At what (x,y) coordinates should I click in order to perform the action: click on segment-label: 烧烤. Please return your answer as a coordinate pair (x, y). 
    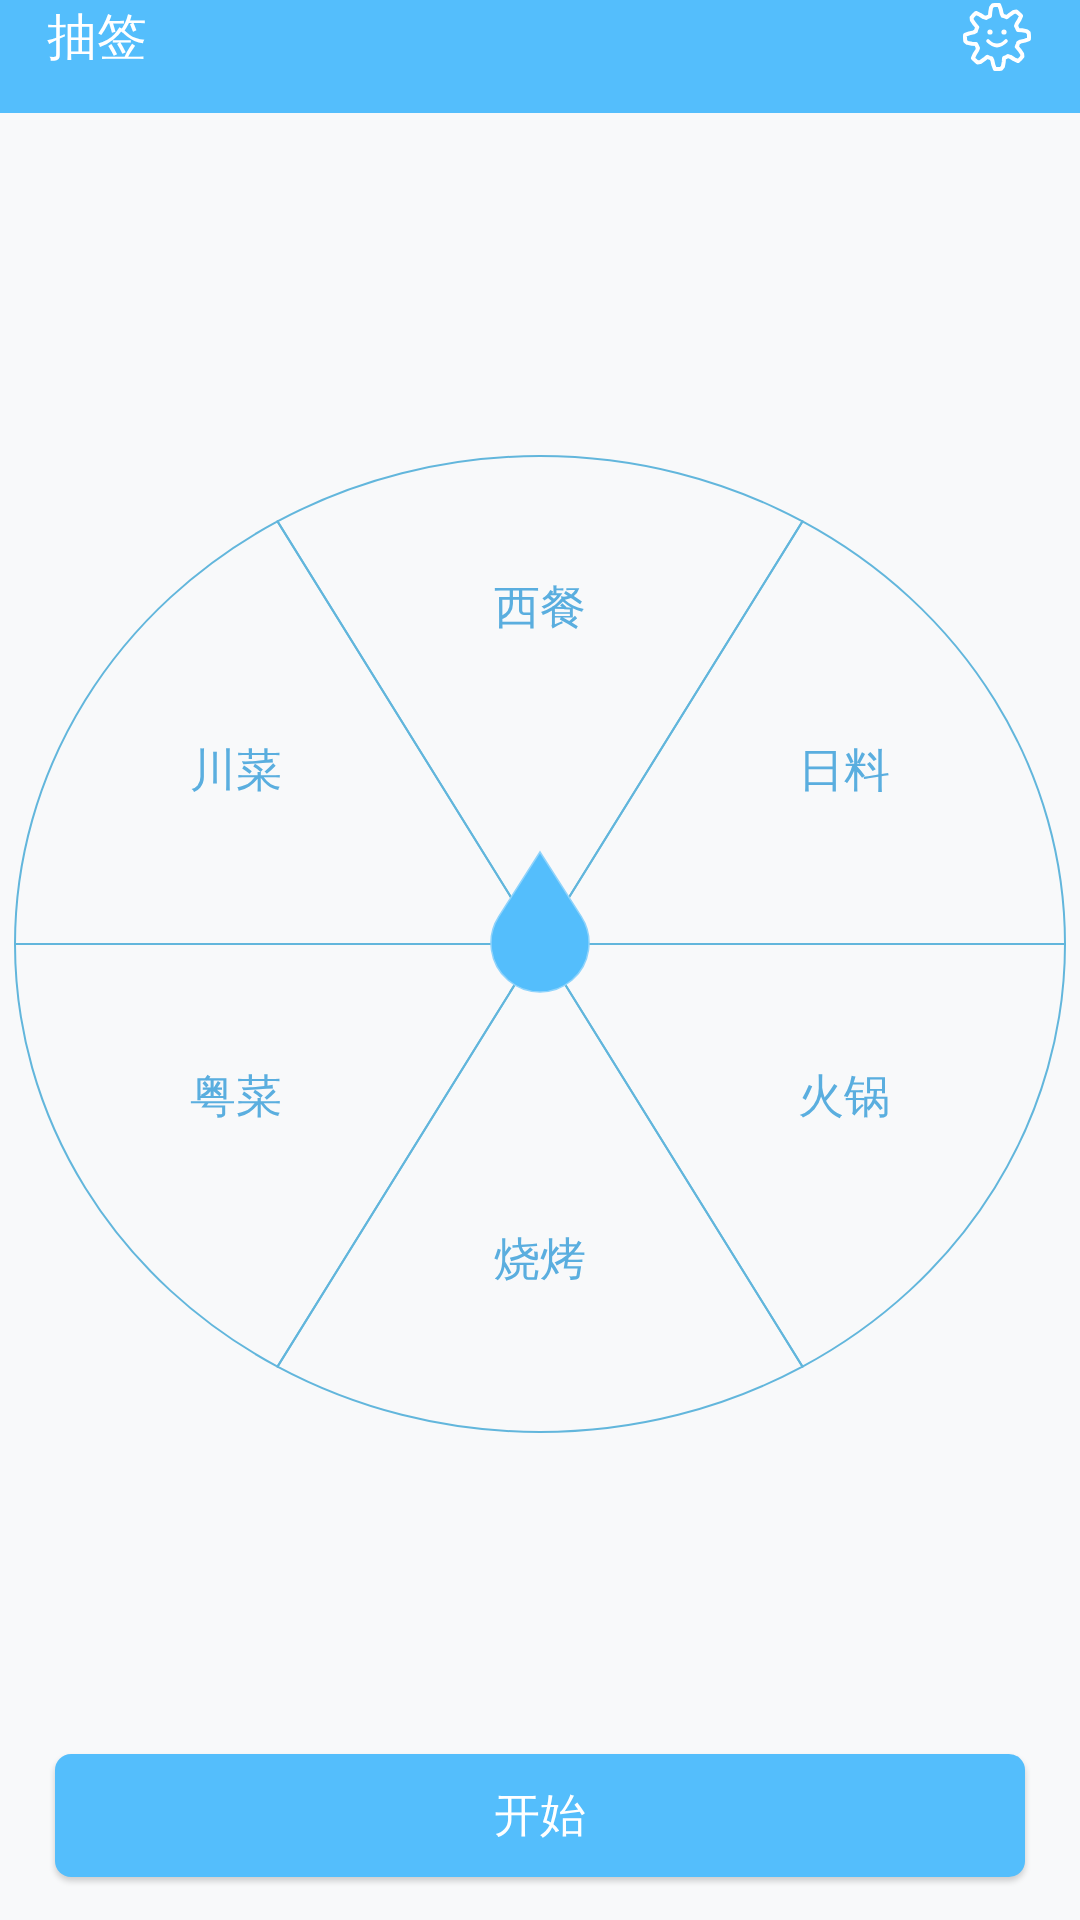
    Looking at the image, I should click on (540, 1259).